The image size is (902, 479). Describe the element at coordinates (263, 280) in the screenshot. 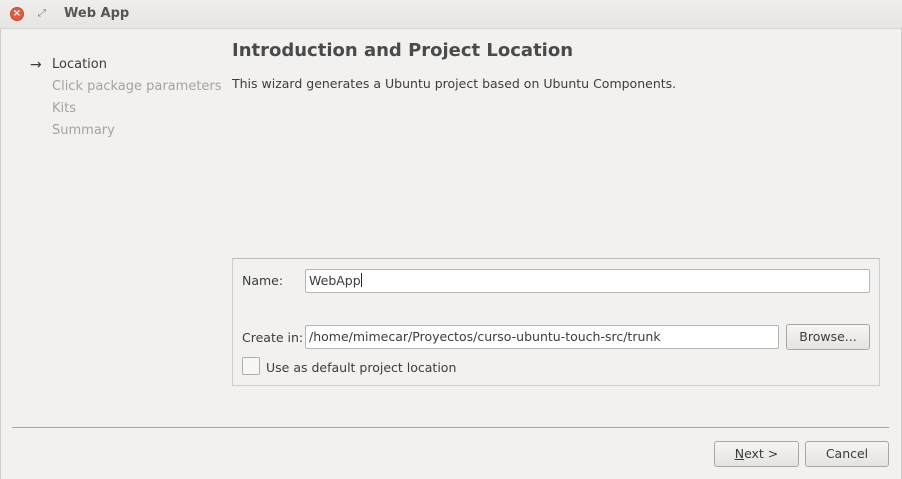

I see `name-label: Name:` at that location.